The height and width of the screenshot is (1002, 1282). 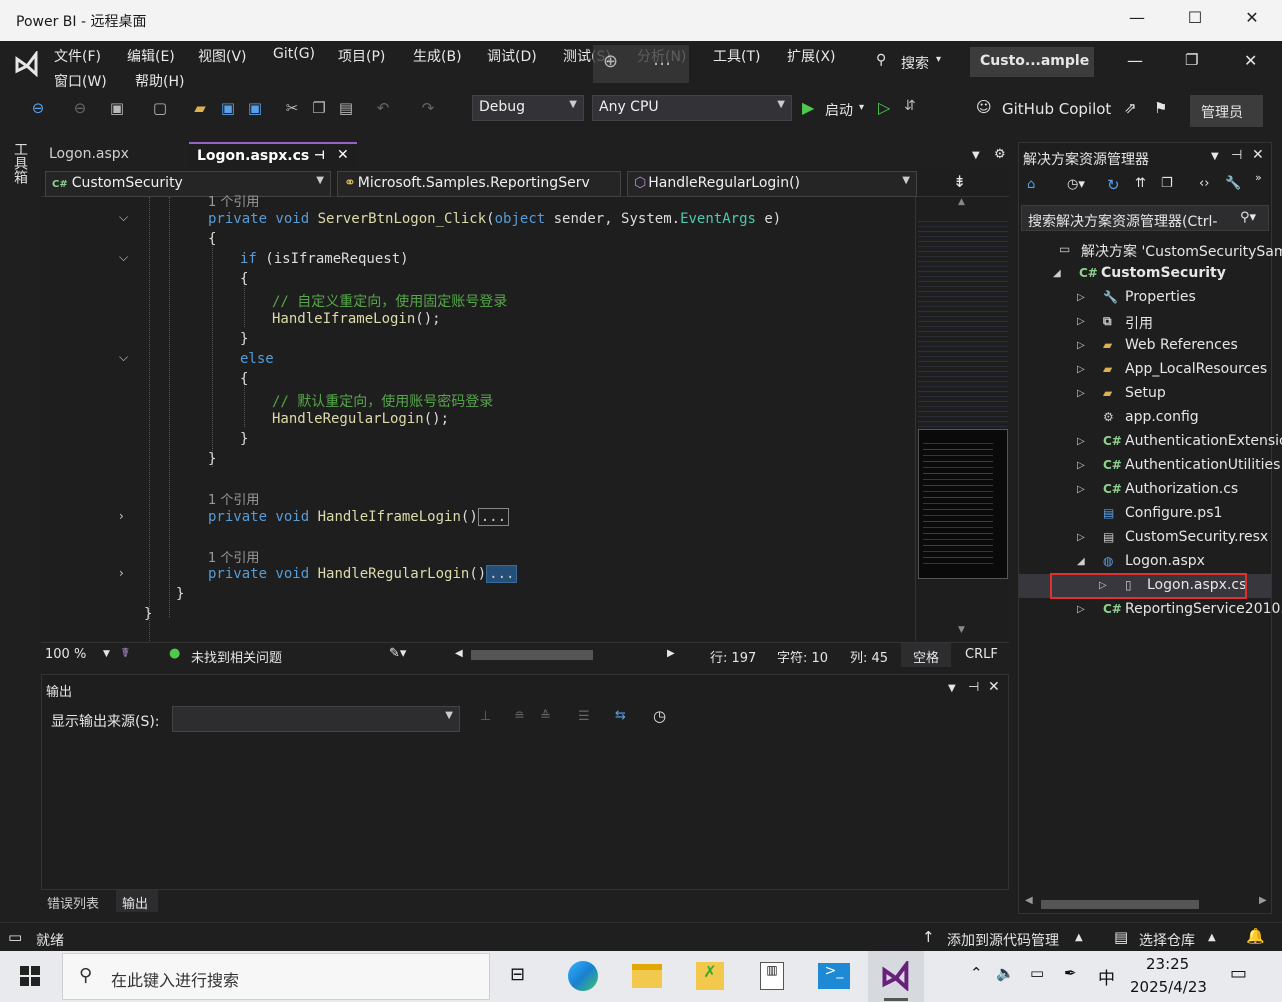 I want to click on class-combo: ⚭ Microsoft.Samples.ReportingServ, so click(x=479, y=184).